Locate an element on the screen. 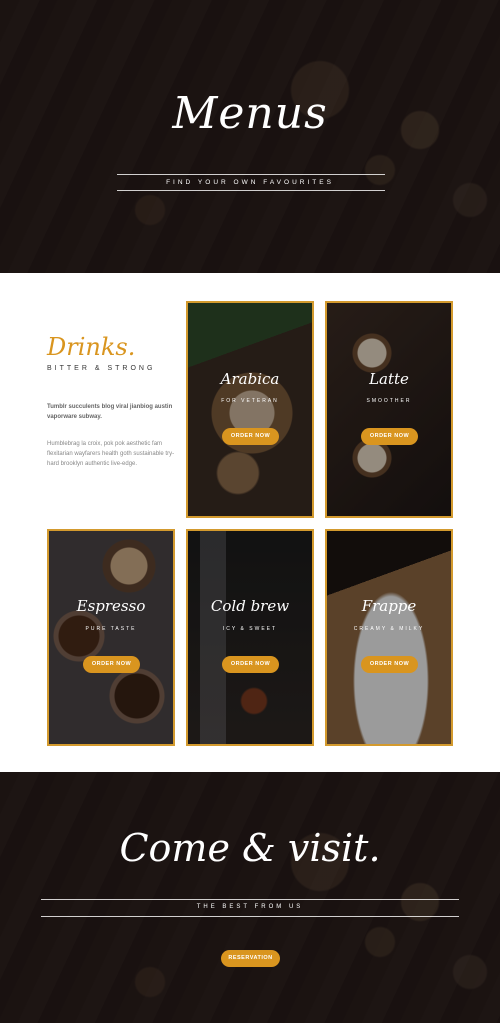 The width and height of the screenshot is (500, 1023). hero-title: Menus is located at coordinates (250, 113).